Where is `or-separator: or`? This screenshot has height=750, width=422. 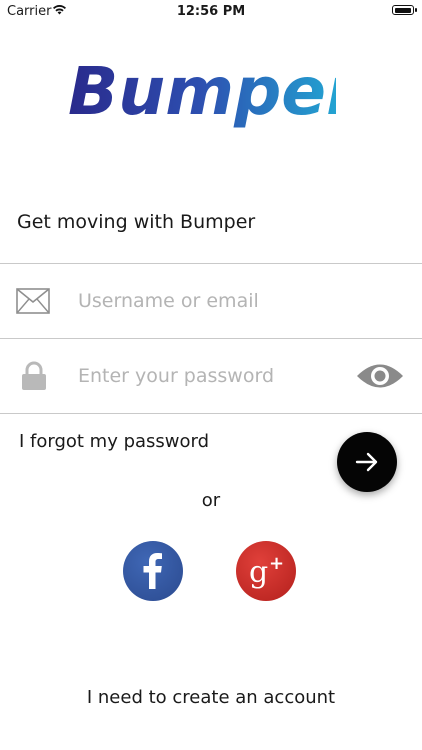
or-separator: or is located at coordinates (211, 500).